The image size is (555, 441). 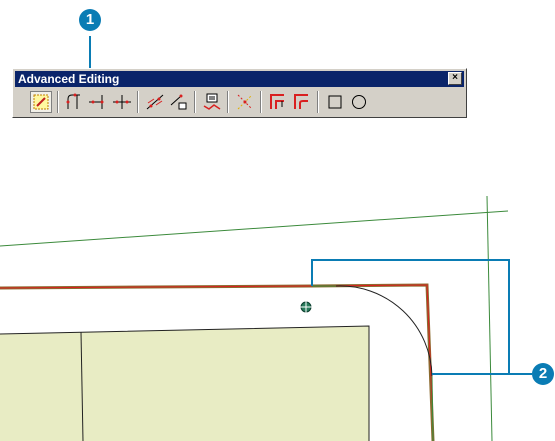 I want to click on extend-tool-icon, so click(x=96, y=102).